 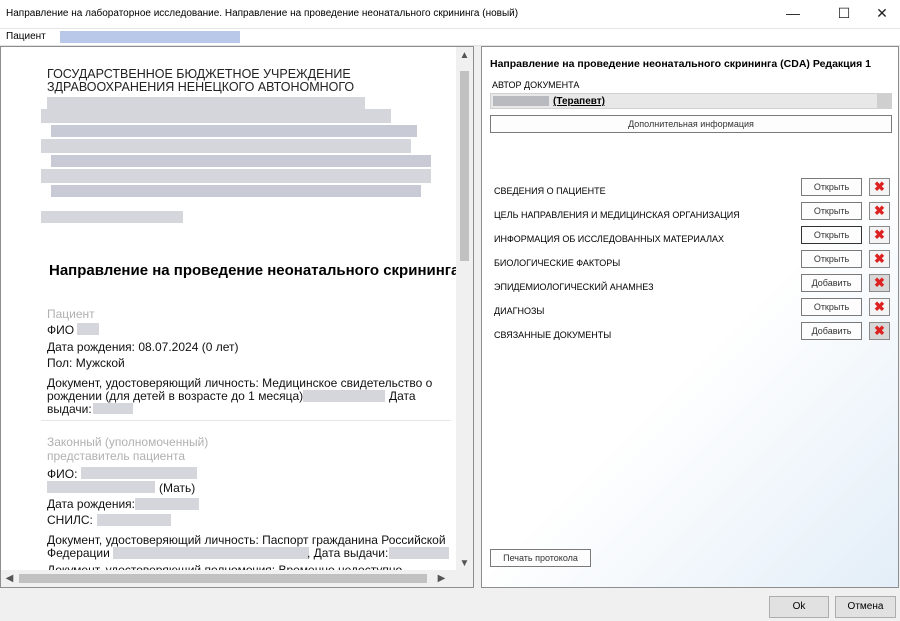 I want to click on patient-fio-label: ФИО, so click(x=61, y=330).